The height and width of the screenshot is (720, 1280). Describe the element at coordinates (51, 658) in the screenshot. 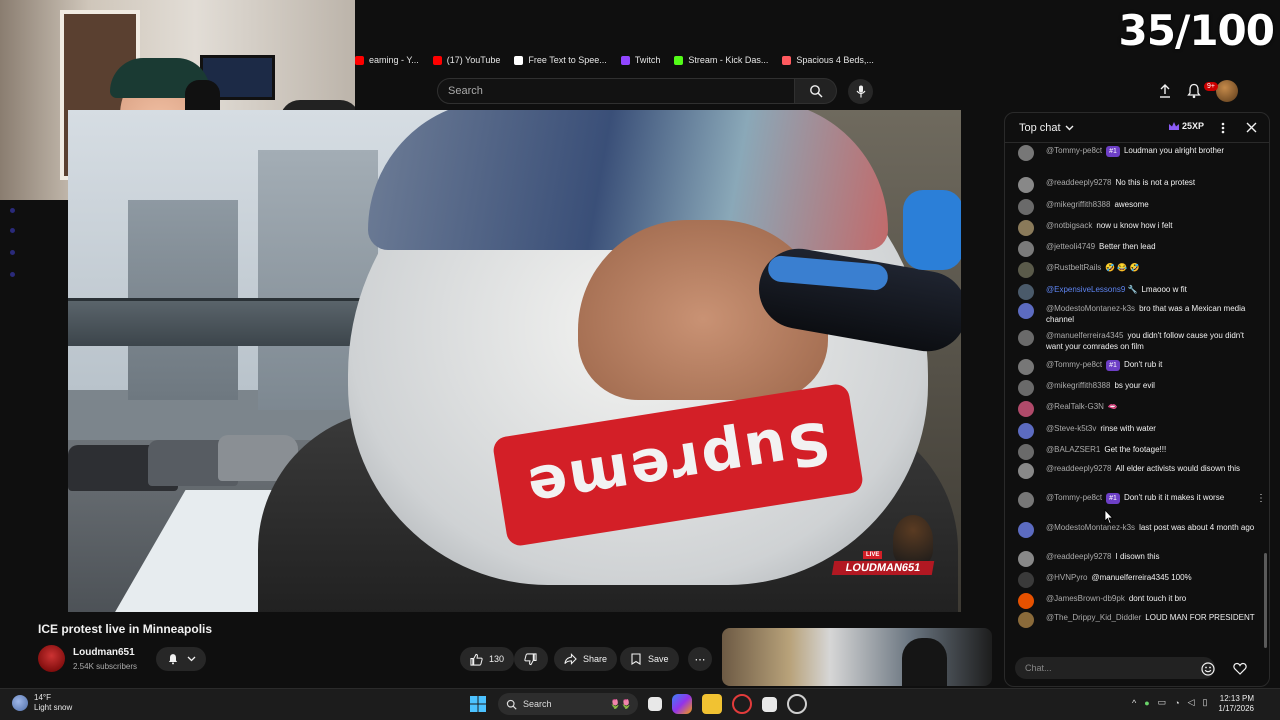

I see `channel-avatar` at that location.